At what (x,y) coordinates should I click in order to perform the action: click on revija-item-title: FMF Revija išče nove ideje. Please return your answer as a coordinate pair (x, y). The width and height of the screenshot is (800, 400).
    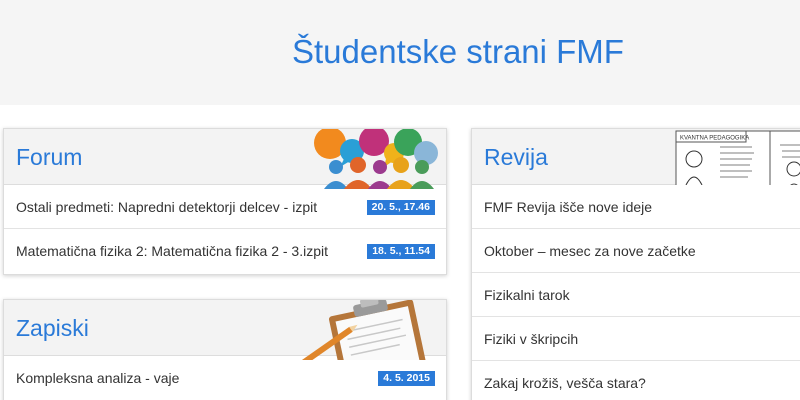
    Looking at the image, I should click on (568, 207).